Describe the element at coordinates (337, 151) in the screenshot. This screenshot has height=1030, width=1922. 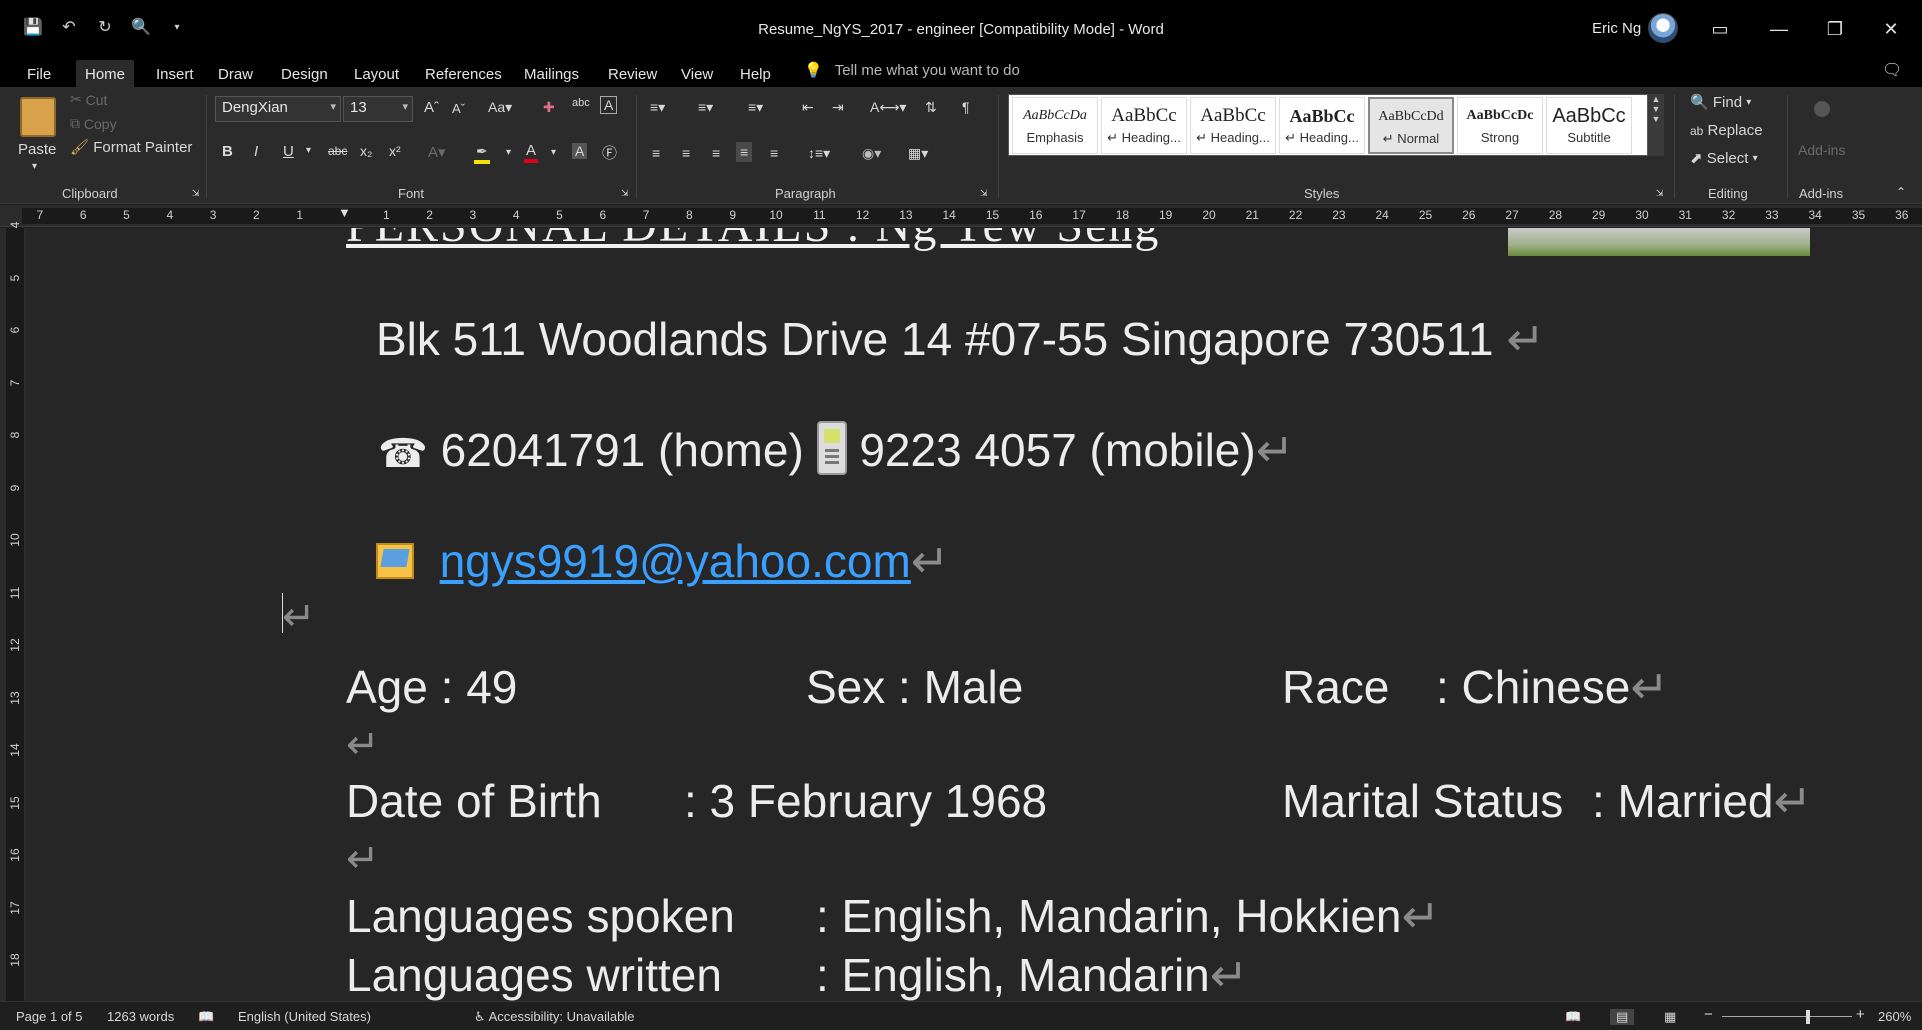
I see `strikethrough-button: abc` at that location.